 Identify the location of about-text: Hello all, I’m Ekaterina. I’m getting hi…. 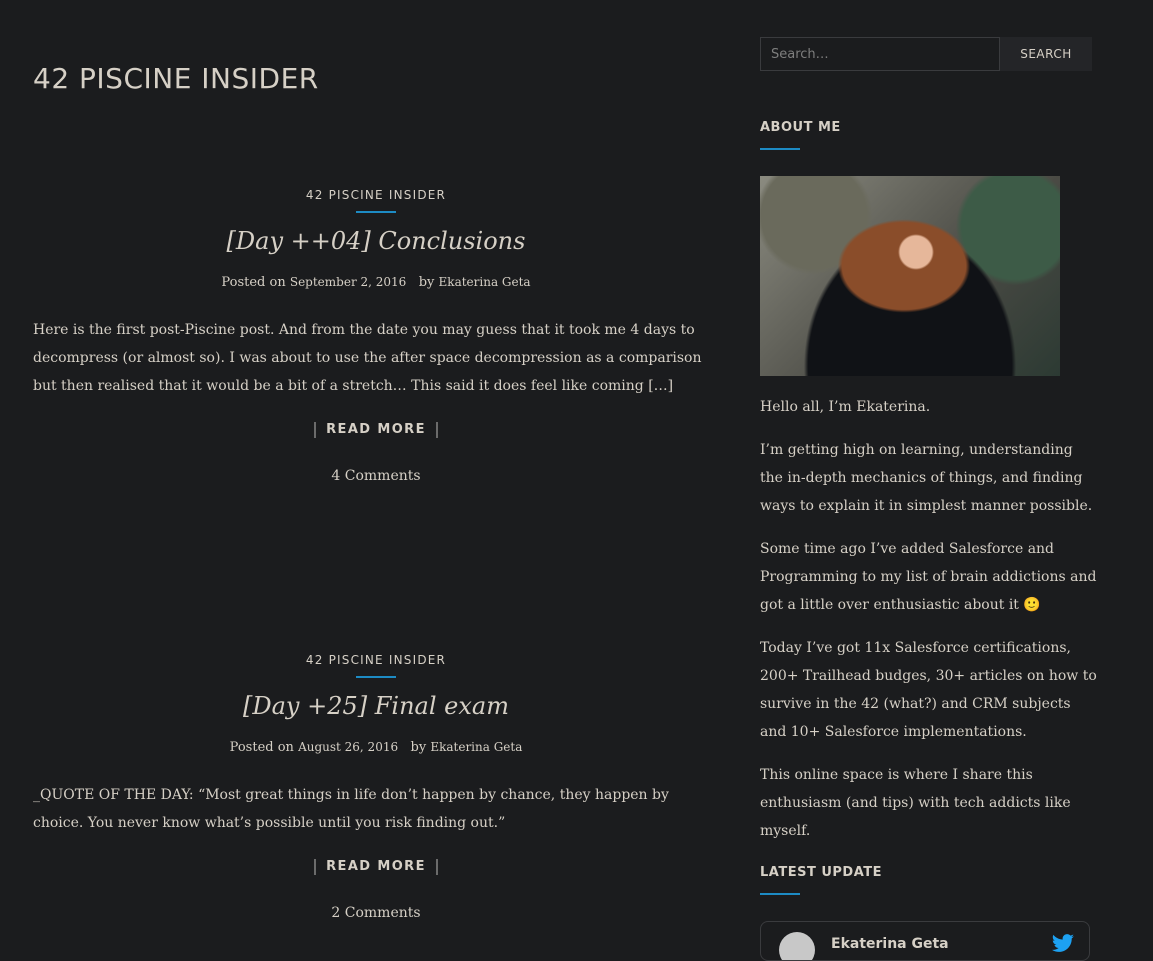
(930, 626).